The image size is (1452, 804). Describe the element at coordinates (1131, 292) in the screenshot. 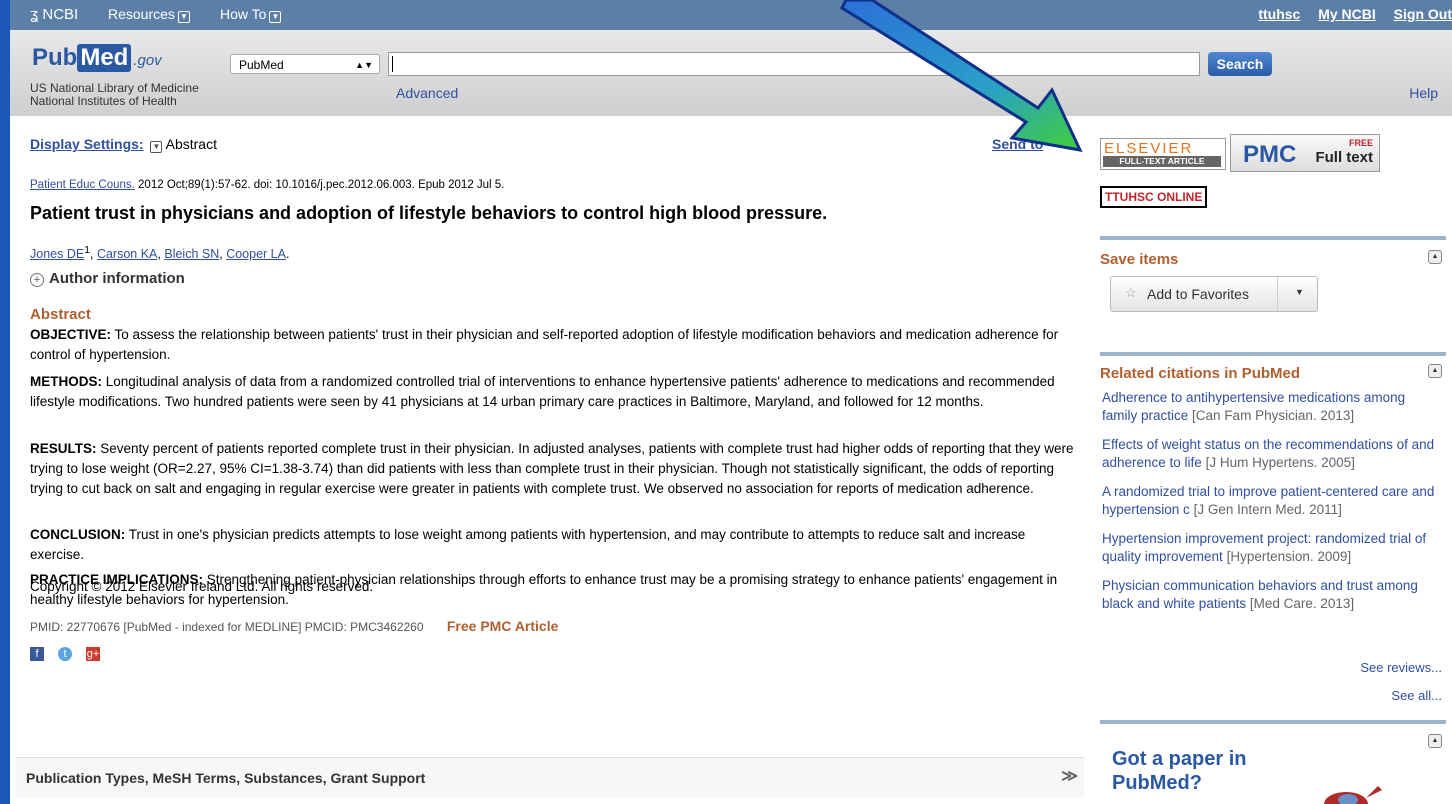

I see `star-icon: ☆` at that location.